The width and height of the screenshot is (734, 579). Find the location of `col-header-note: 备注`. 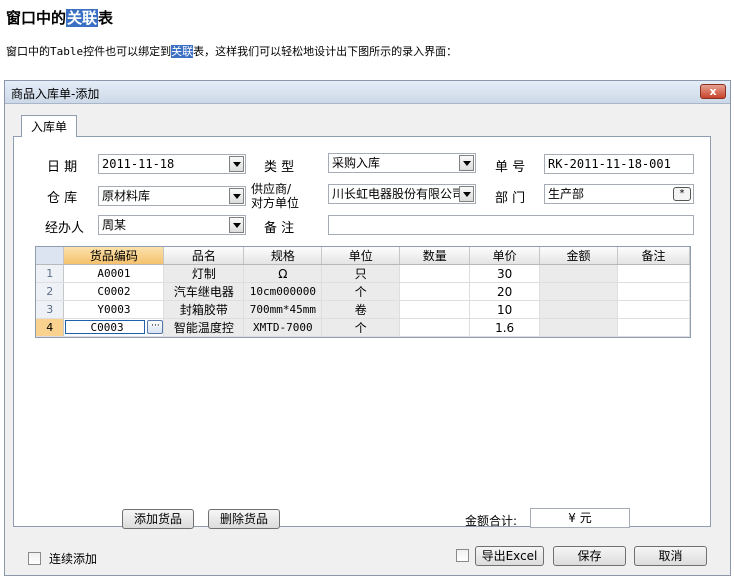

col-header-note: 备注 is located at coordinates (653, 256).